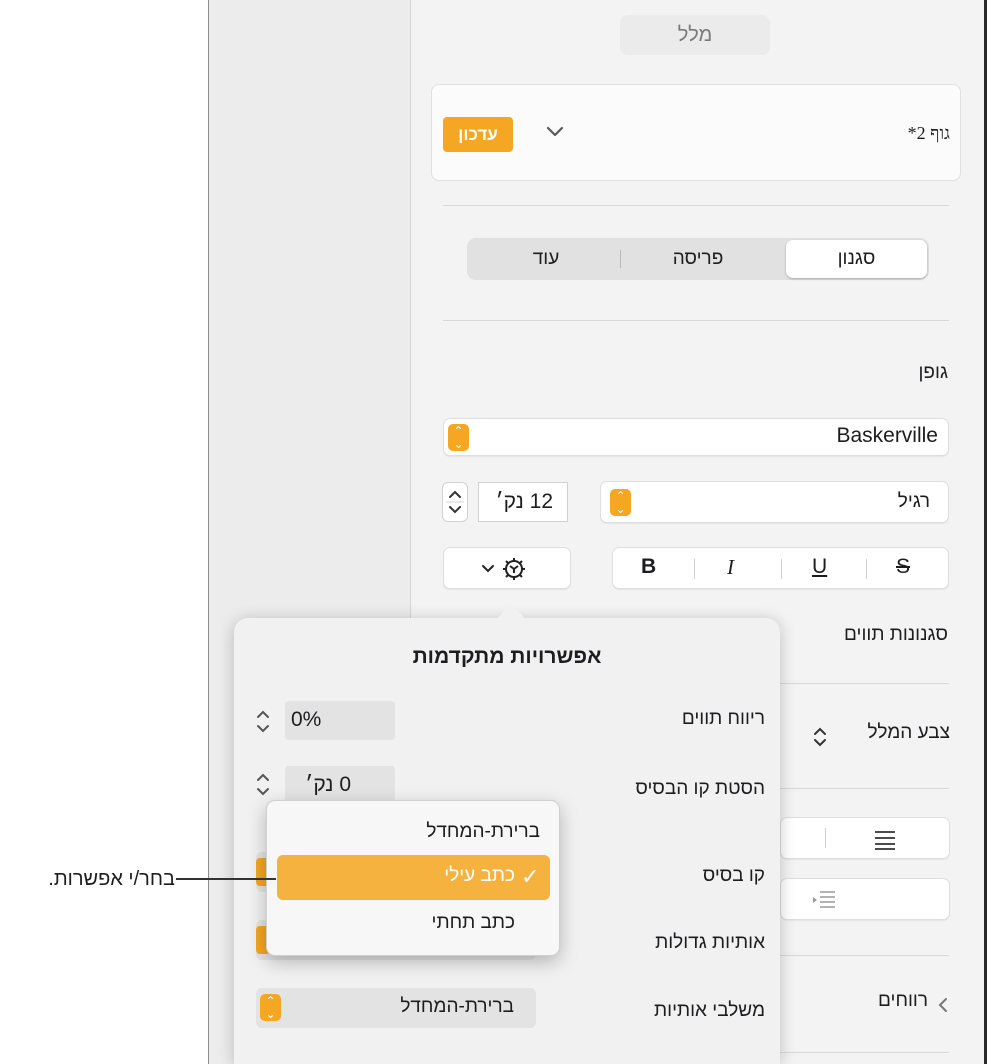 The height and width of the screenshot is (1064, 987). I want to click on gear-icon, so click(503, 569).